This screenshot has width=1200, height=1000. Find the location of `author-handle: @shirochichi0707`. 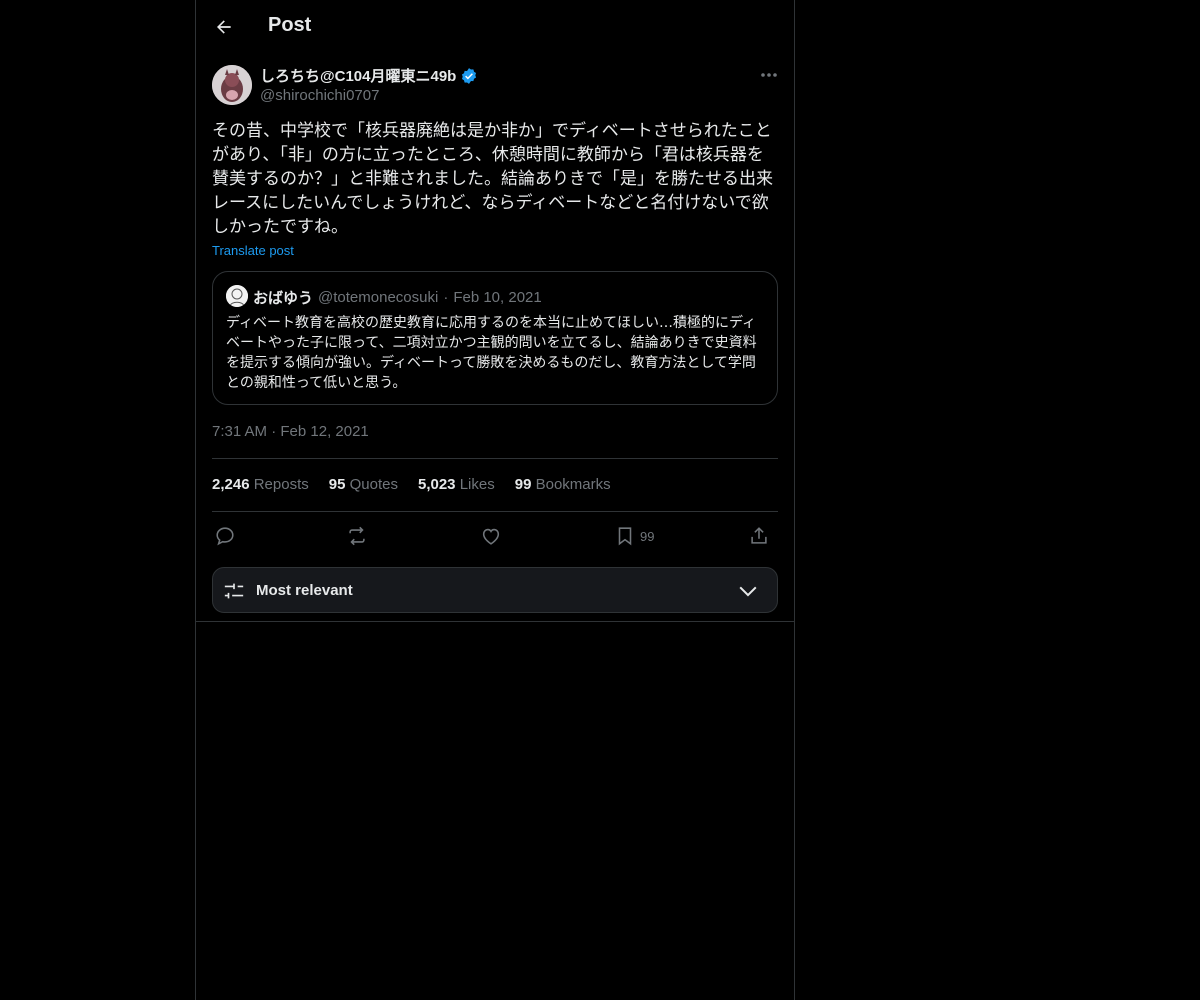

author-handle: @shirochichi0707 is located at coordinates (319, 95).